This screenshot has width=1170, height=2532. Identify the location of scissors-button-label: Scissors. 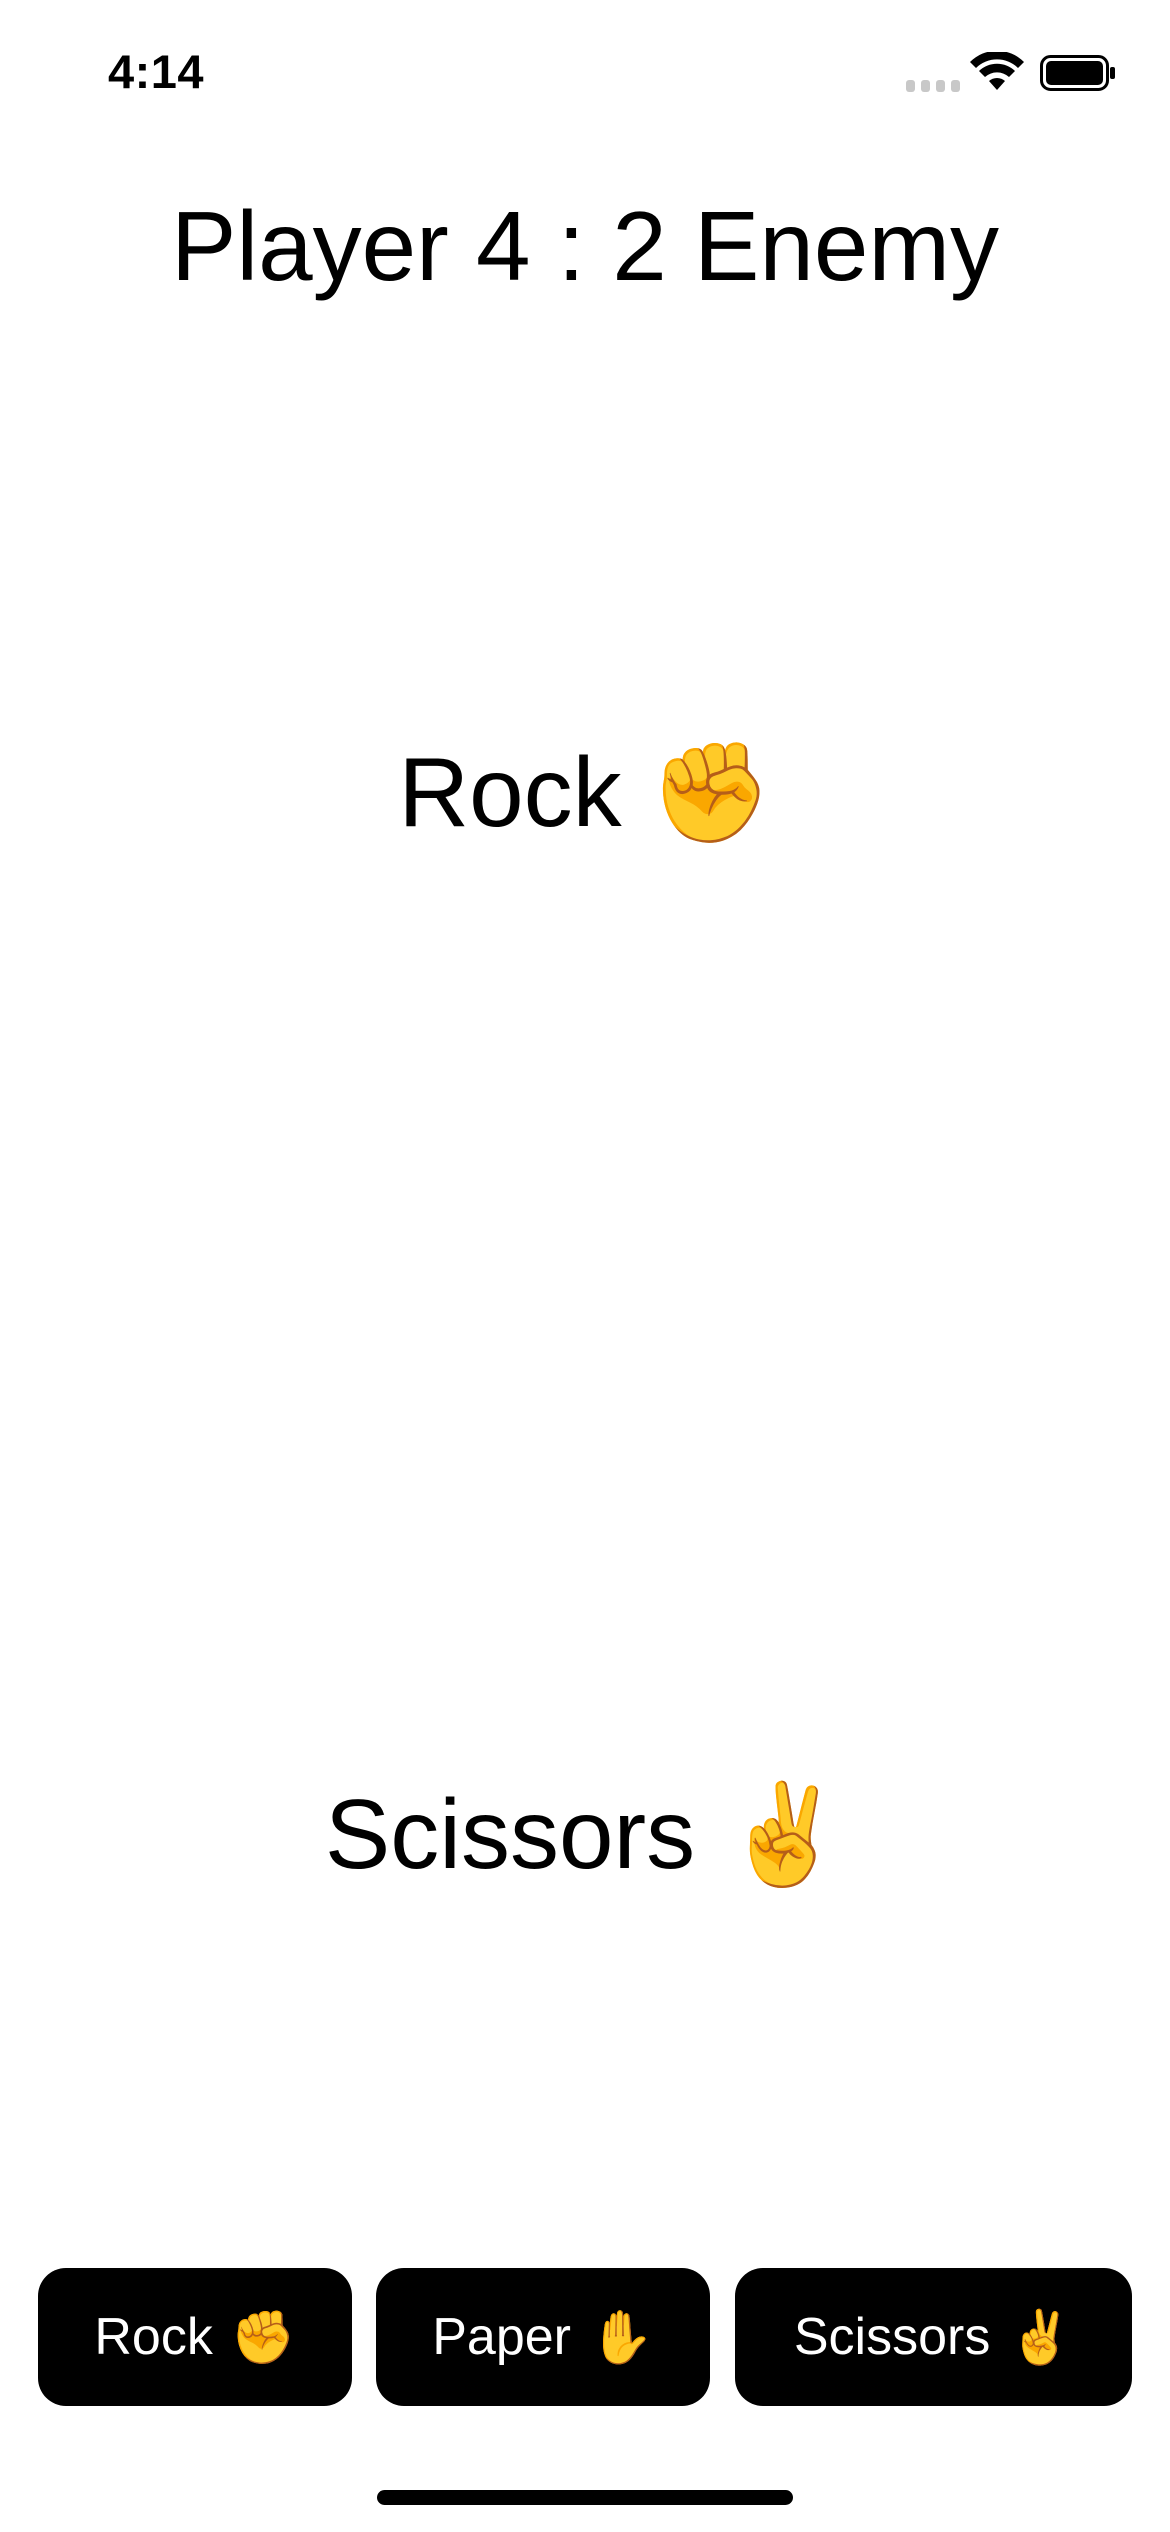
(892, 2337).